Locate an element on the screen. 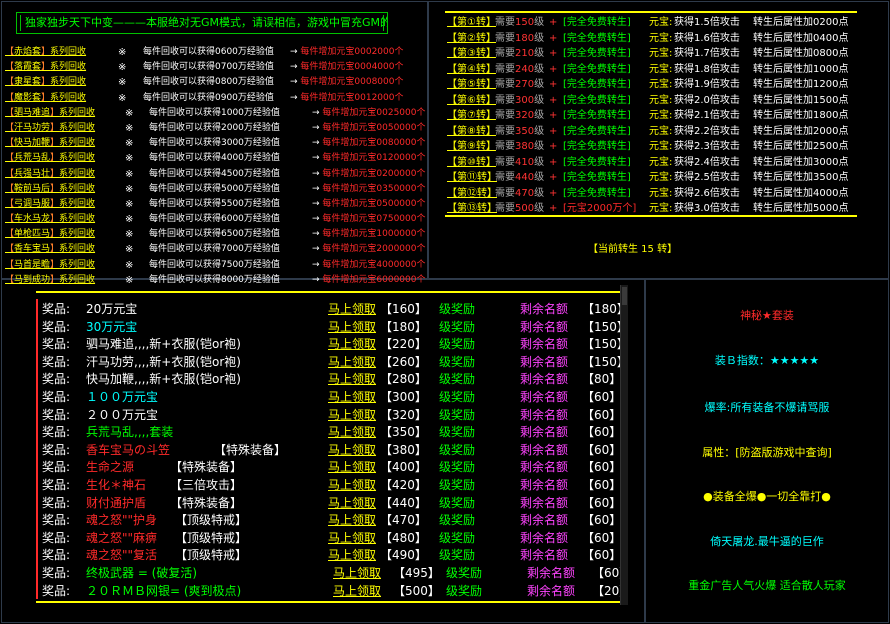 This screenshot has height=624, width=890. recycle-set-link: 【快马加鞭】系列回收 is located at coordinates (50, 143).